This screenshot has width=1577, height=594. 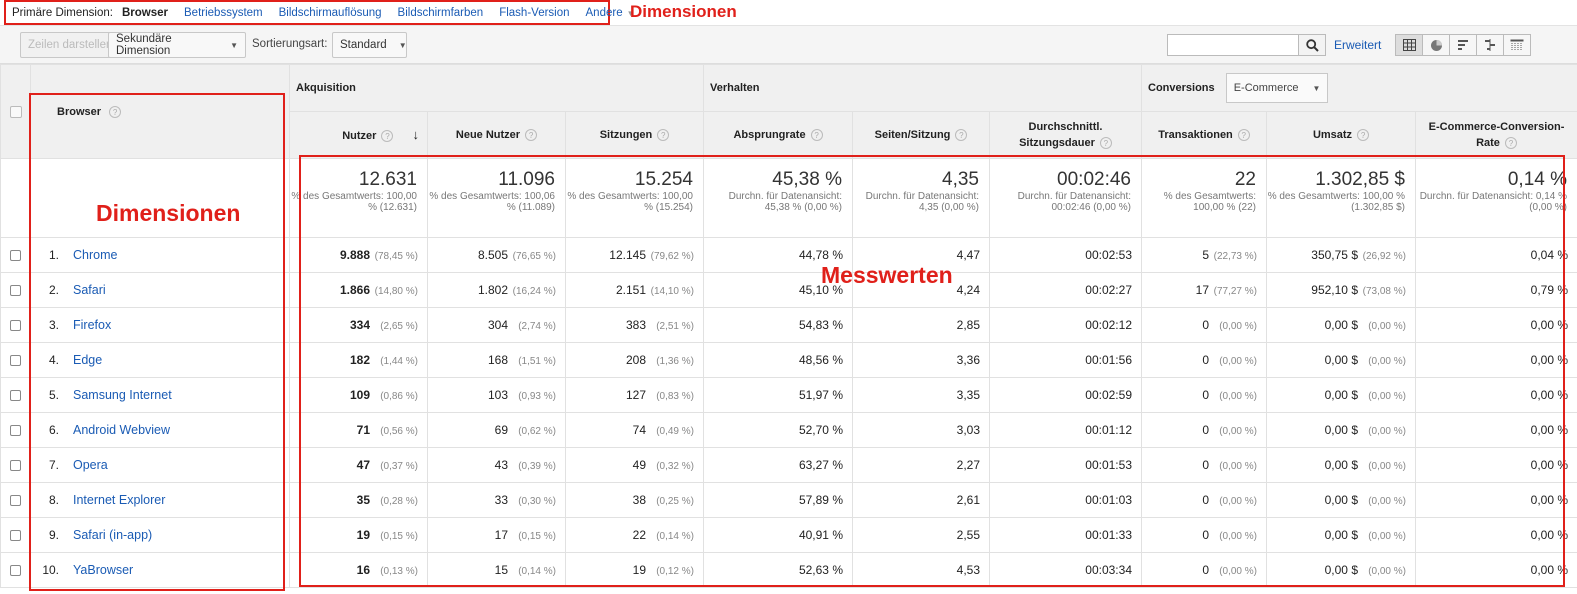 I want to click on conversions-type-dropdown: E-Commerce ▼, so click(x=1277, y=88).